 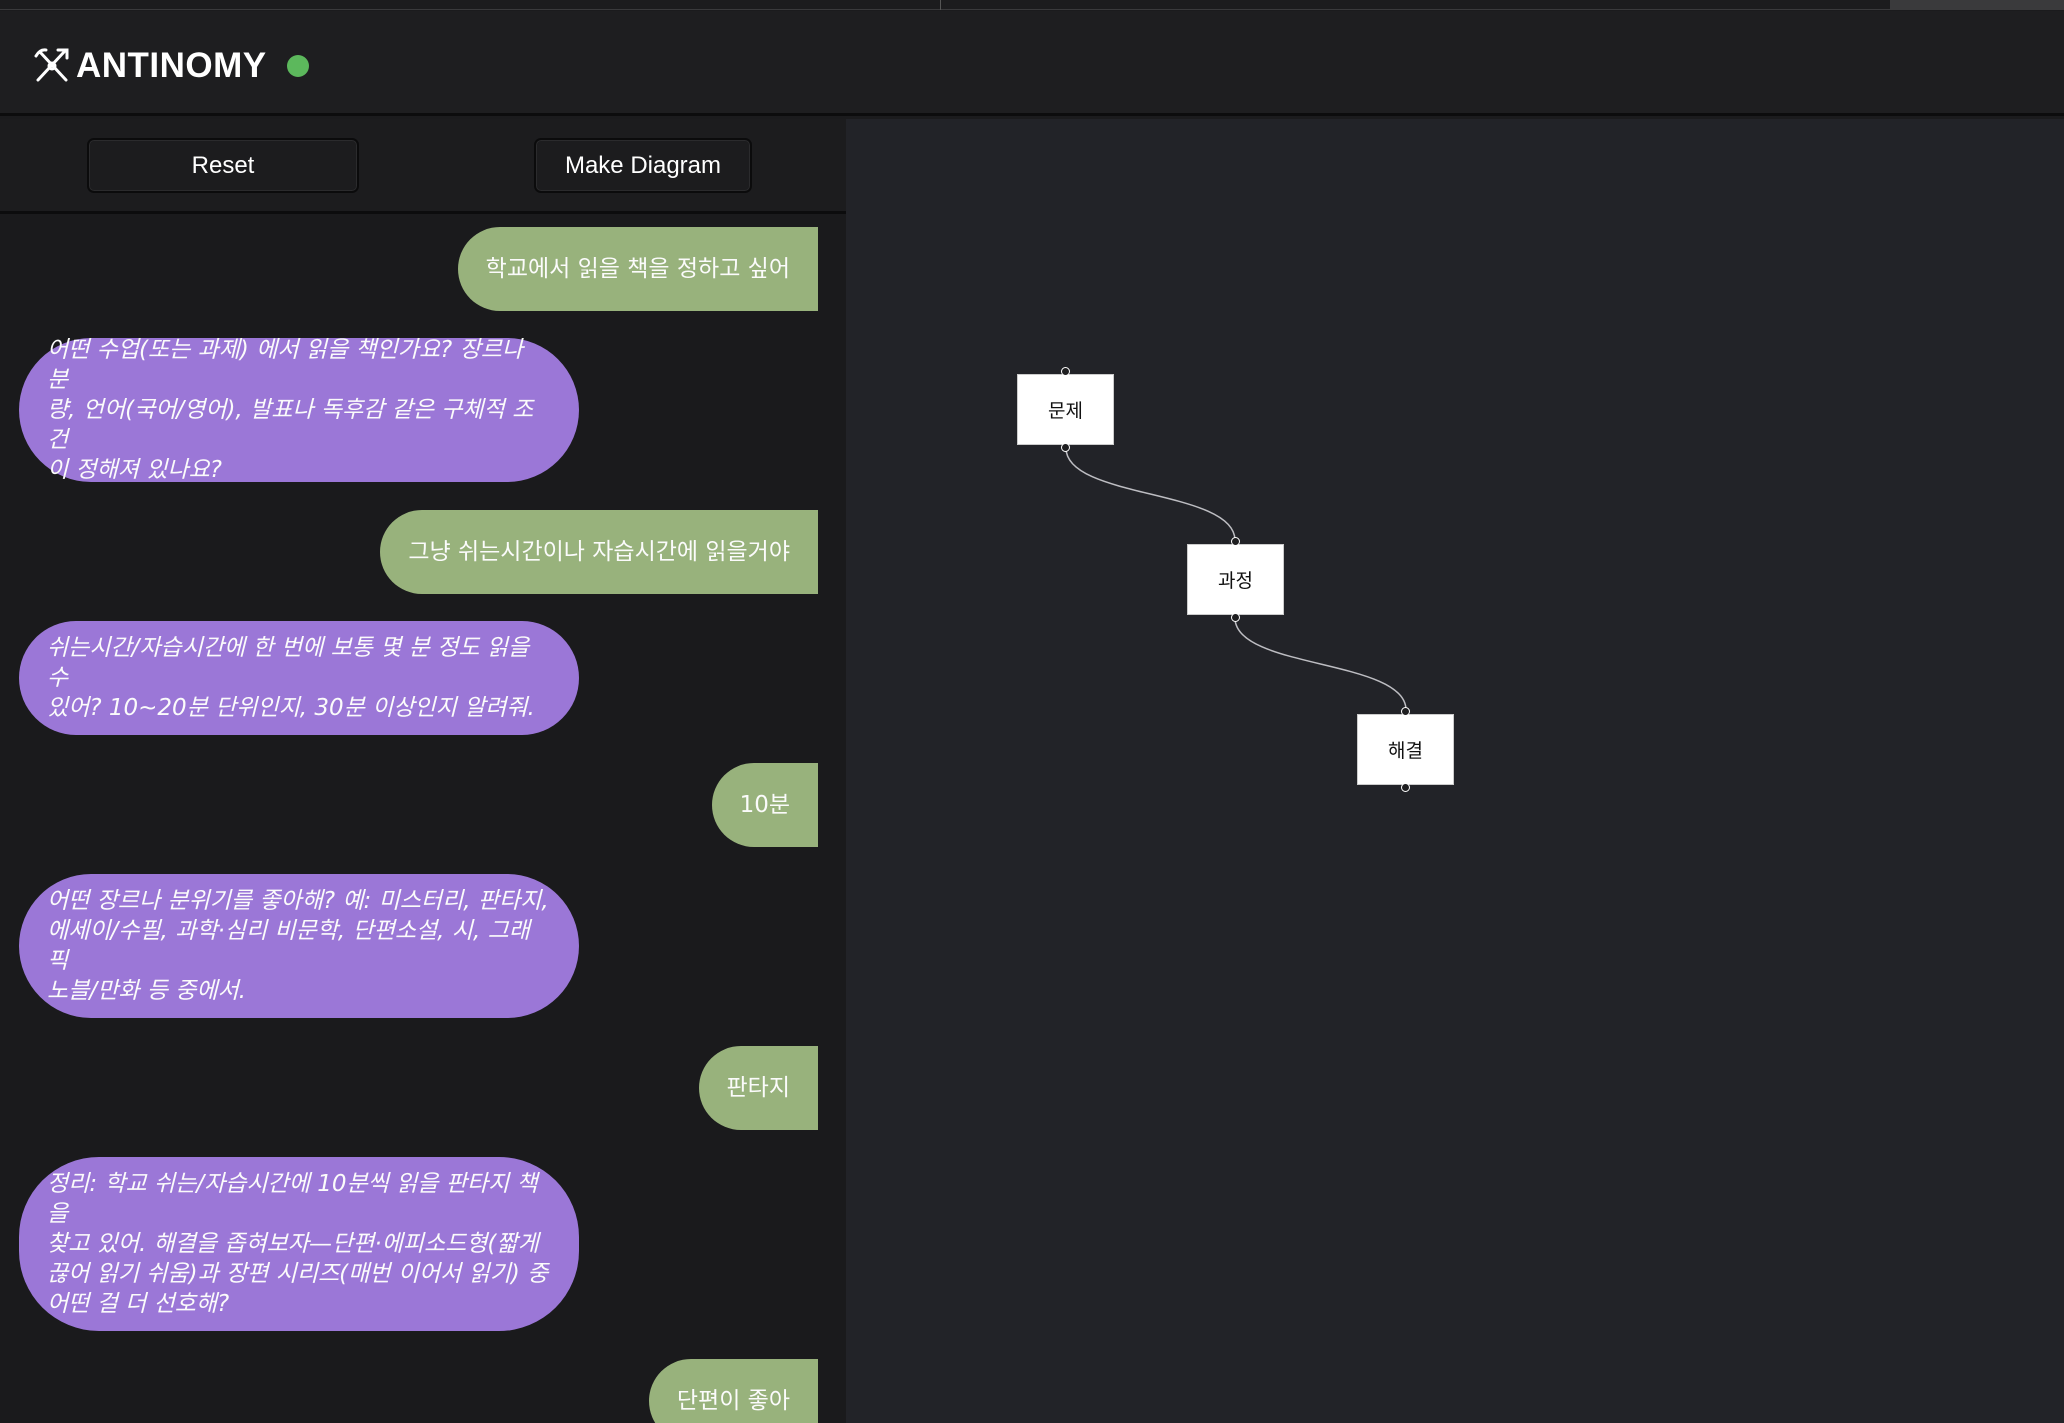 What do you see at coordinates (298, 1274) in the screenshot?
I see `message-line: 끊어 읽기 쉬움)과 장편 시리즈(매번 이어서 읽기) 중` at bounding box center [298, 1274].